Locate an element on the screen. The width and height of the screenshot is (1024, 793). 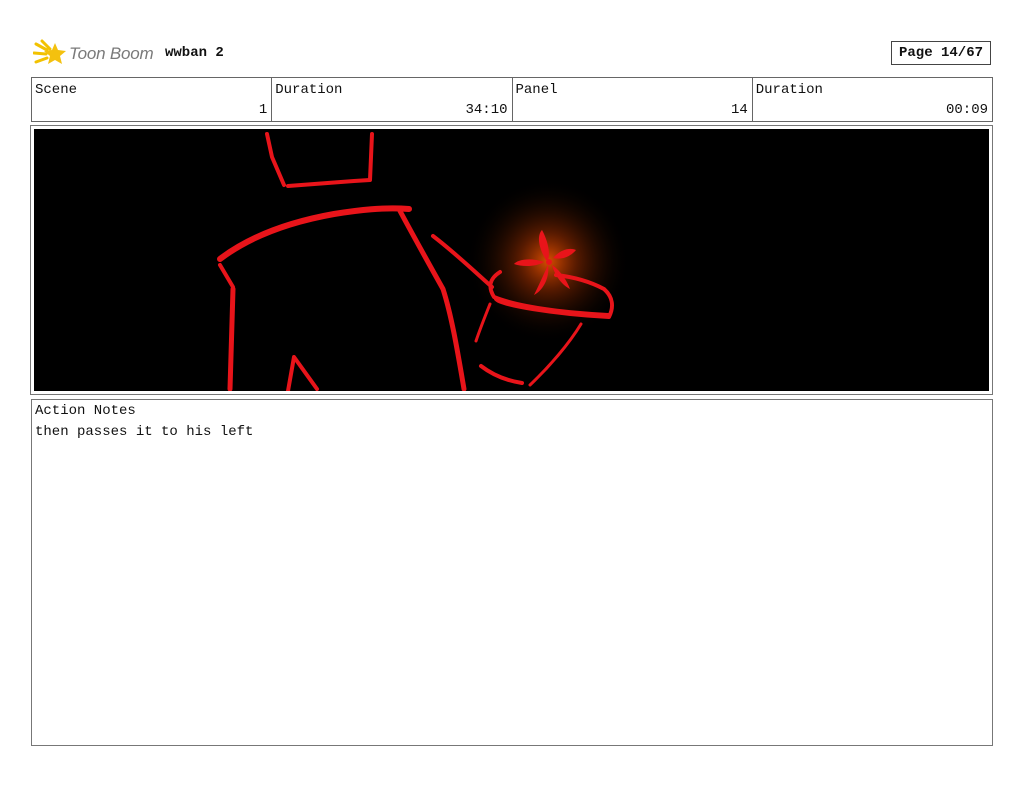
scene-duration-cell: Duration 34:10 is located at coordinates (392, 99).